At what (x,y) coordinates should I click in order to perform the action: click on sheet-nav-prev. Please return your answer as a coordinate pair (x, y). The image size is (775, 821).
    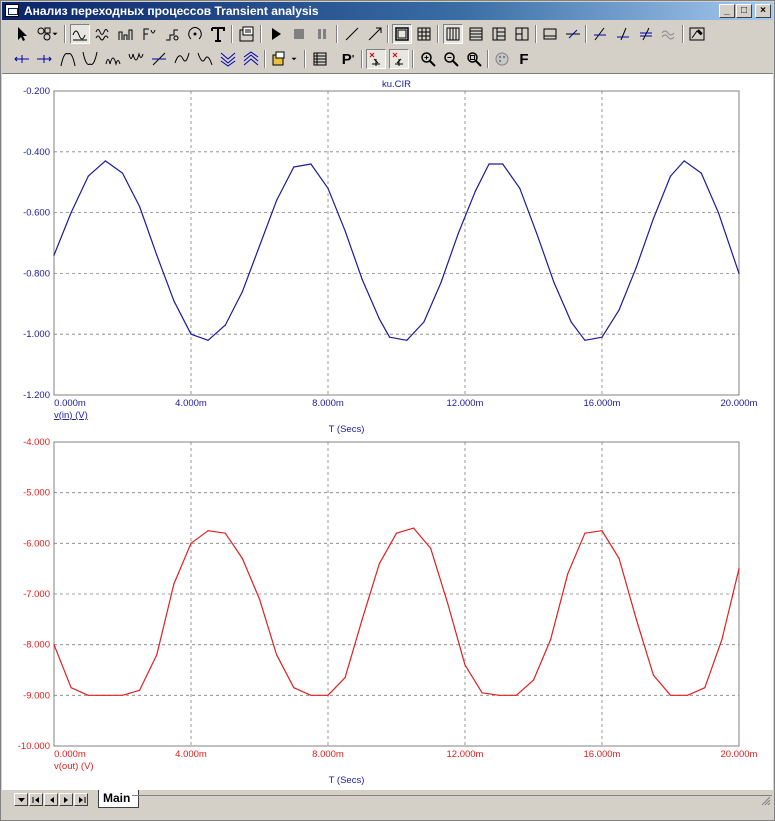
    Looking at the image, I should click on (51, 799).